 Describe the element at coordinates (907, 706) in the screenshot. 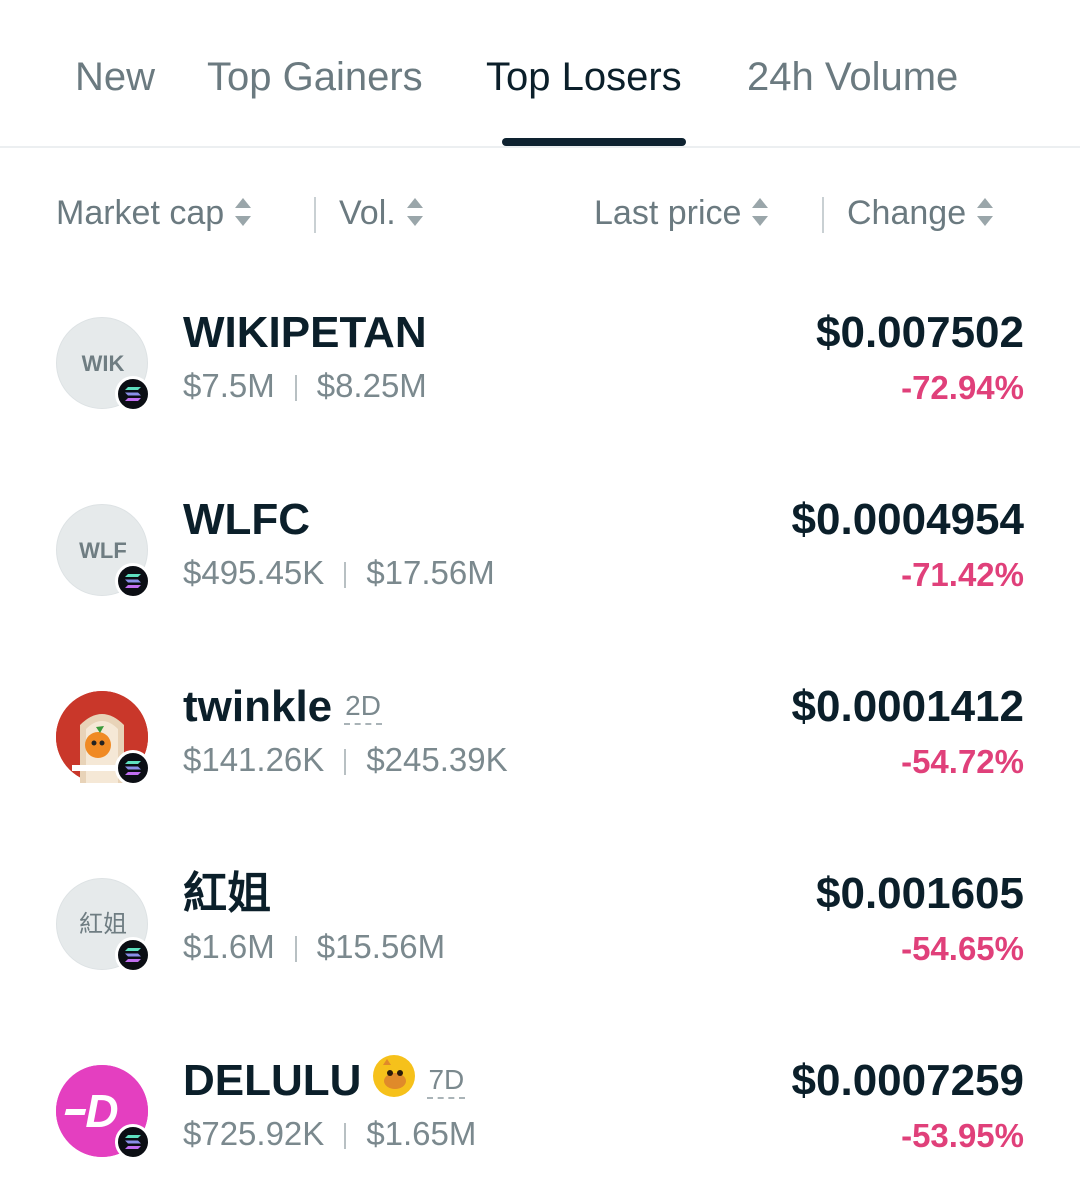

I see `last-price: $0.0001412` at that location.